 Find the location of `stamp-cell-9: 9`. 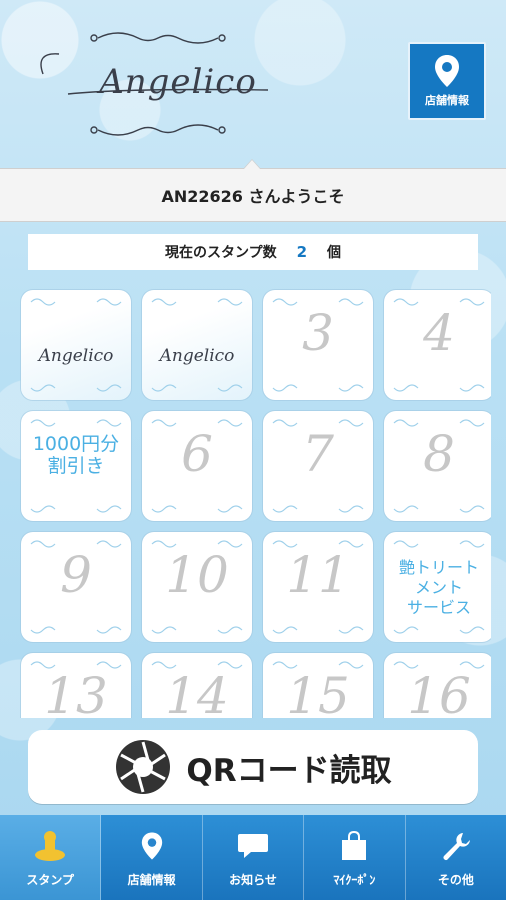

stamp-cell-9: 9 is located at coordinates (76, 587).